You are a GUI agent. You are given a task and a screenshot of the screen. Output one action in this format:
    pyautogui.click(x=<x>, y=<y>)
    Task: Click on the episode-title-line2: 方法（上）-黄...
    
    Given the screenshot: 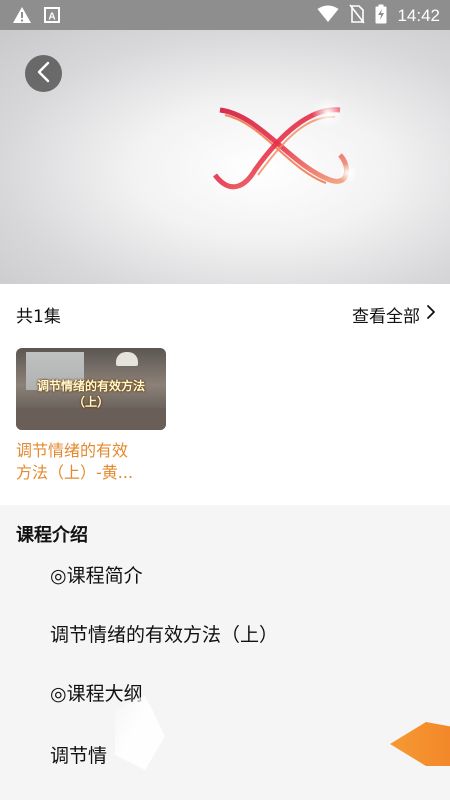 What is the action you would take?
    pyautogui.click(x=75, y=472)
    